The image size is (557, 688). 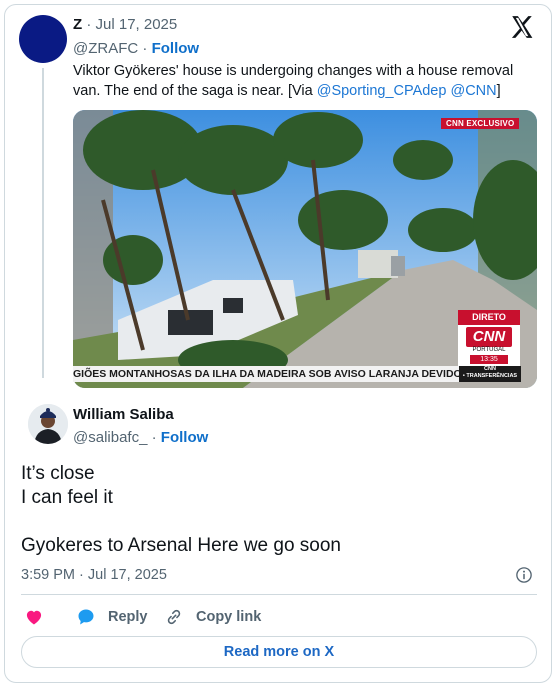 I want to click on ticker-tag: CNN • TRANSFERÊNCIAS, so click(x=490, y=374).